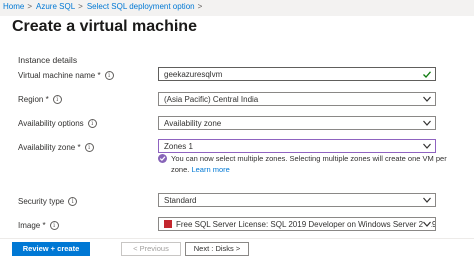 Image resolution: width=474 pixels, height=256 pixels. What do you see at coordinates (297, 146) in the screenshot?
I see `availability-zone-select: Zones 1` at bounding box center [297, 146].